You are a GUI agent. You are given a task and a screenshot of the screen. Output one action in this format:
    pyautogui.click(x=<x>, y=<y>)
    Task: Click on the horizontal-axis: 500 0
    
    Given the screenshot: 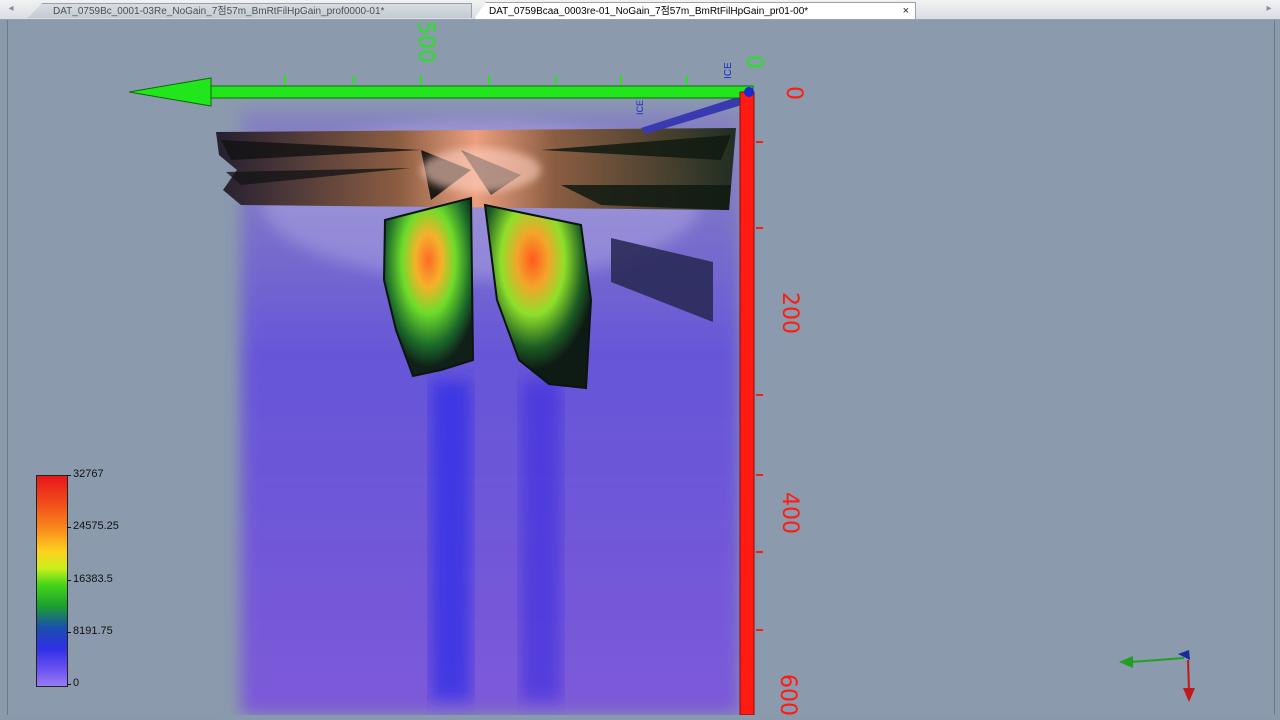 What is the action you would take?
    pyautogui.click(x=447, y=64)
    